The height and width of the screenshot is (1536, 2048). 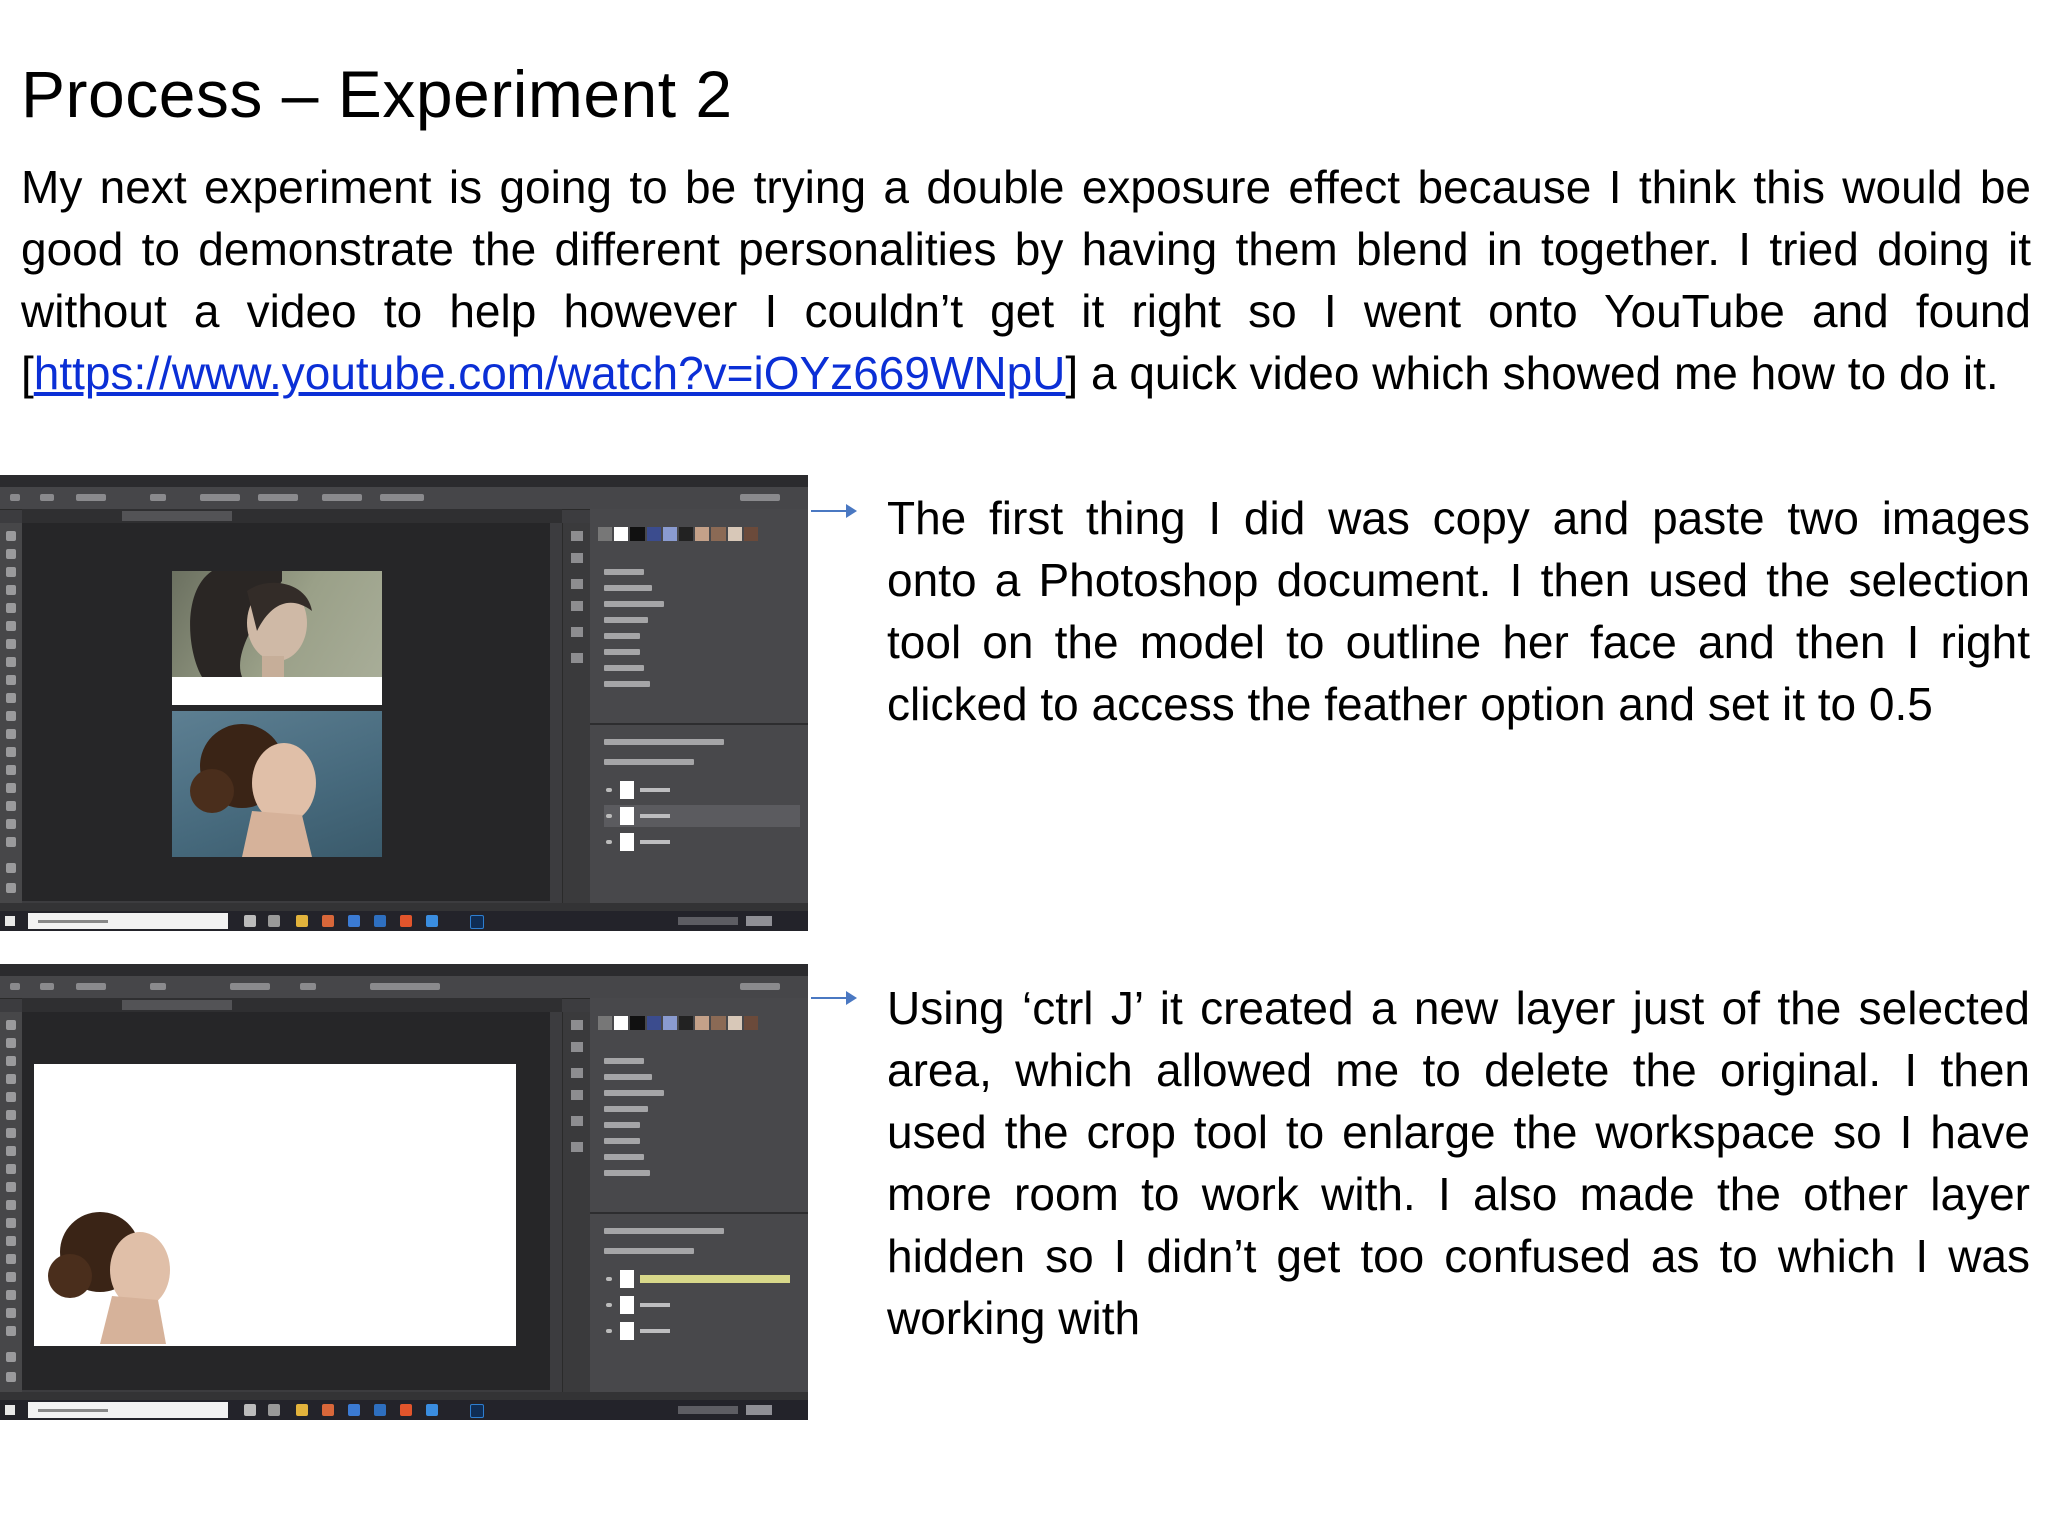 What do you see at coordinates (277, 784) in the screenshot?
I see `second-portrait-photo` at bounding box center [277, 784].